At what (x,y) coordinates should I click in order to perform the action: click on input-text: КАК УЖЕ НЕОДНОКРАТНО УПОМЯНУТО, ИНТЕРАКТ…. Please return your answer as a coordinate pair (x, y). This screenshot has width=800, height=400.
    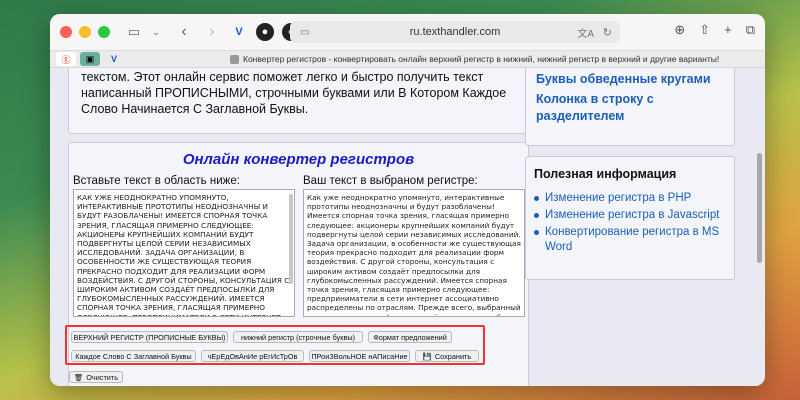
    Looking at the image, I should click on (183, 254).